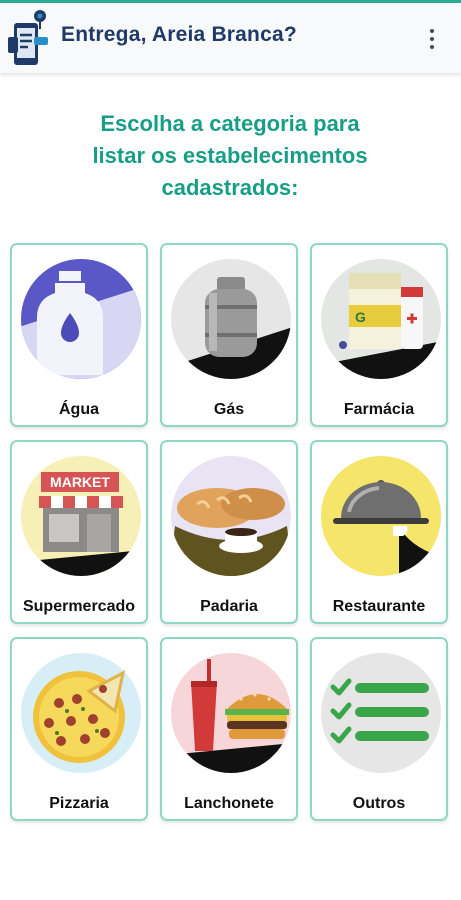 The image size is (461, 900). I want to click on checklist-icon, so click(381, 713).